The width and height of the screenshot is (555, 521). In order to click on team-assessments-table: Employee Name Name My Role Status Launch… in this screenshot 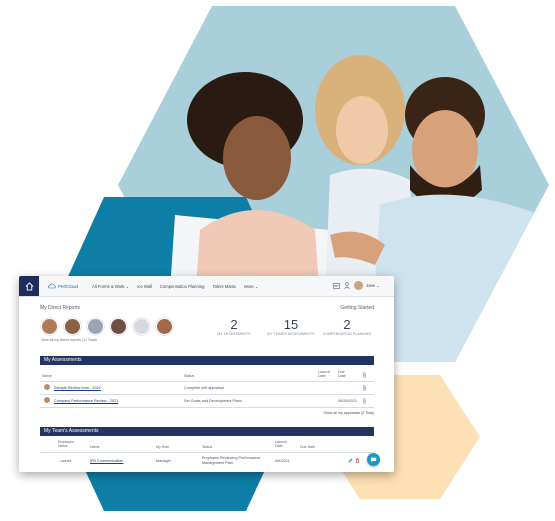, I will do `click(207, 454)`.